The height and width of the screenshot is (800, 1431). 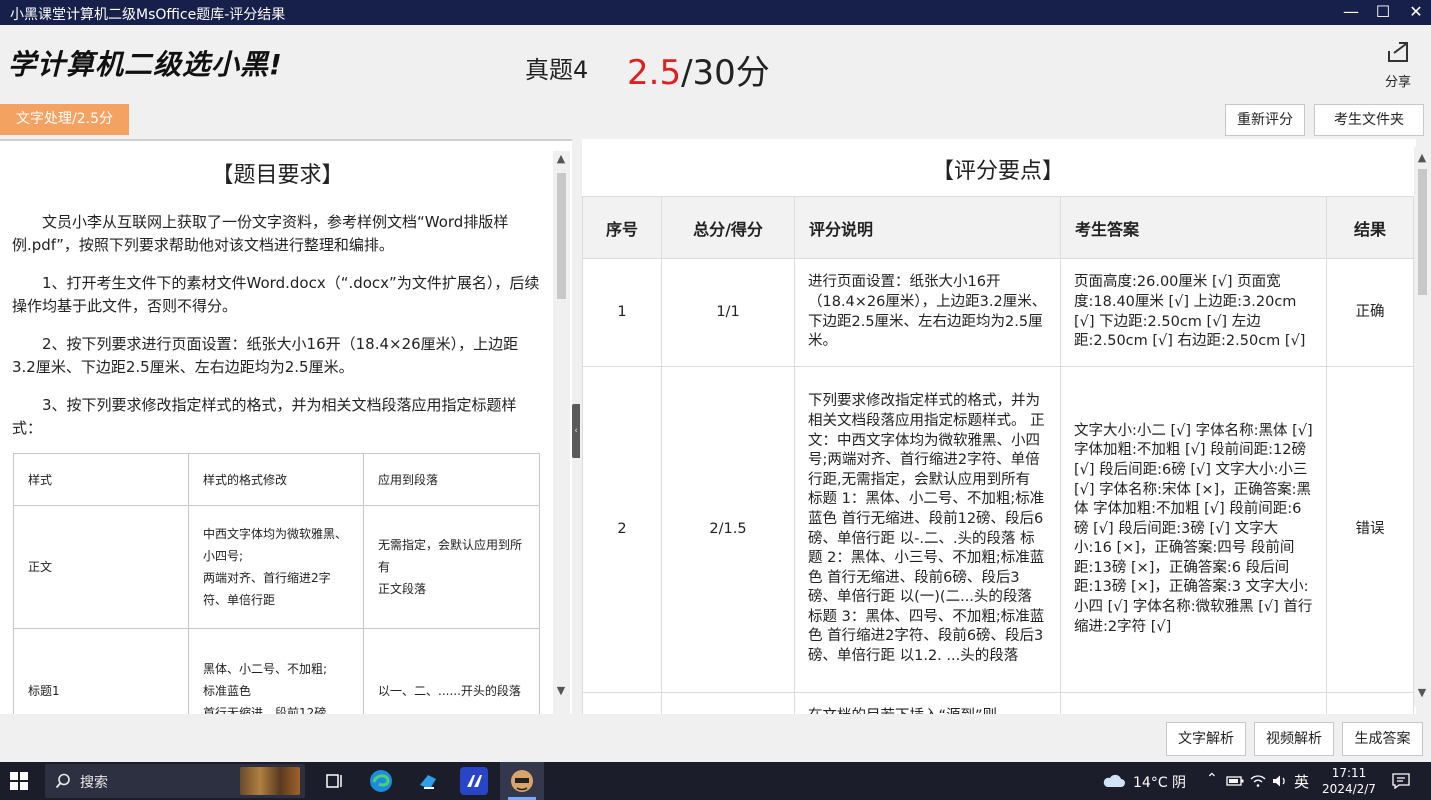 I want to click on requirements-heading: 【题目要求】, so click(x=277, y=175).